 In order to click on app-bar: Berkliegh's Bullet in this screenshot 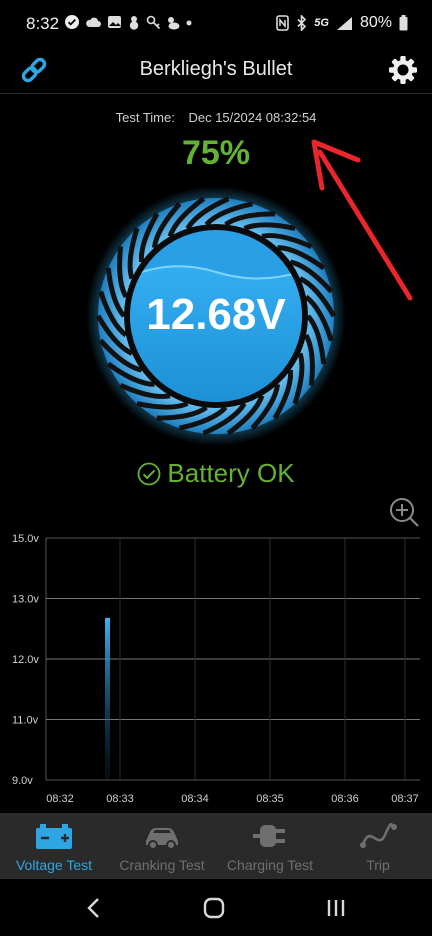, I will do `click(216, 72)`.